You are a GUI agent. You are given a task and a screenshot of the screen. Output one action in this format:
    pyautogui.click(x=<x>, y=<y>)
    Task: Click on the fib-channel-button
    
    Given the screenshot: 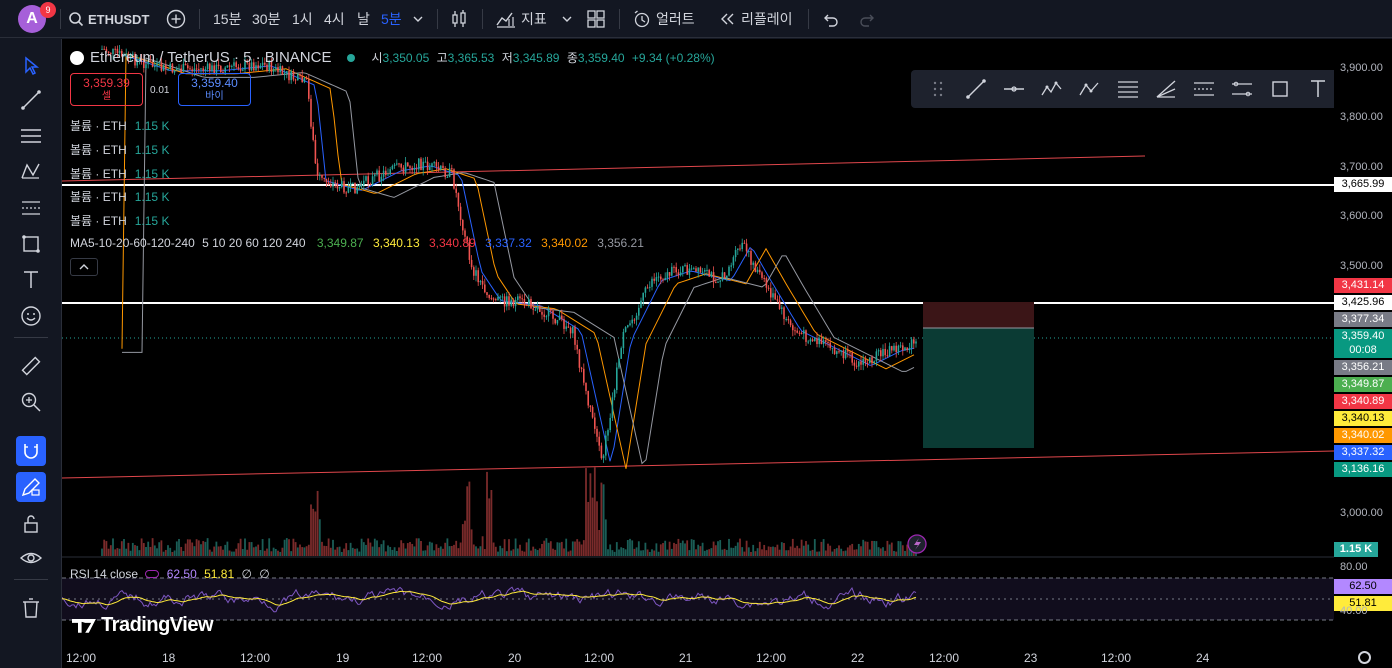 What is the action you would take?
    pyautogui.click(x=1204, y=89)
    